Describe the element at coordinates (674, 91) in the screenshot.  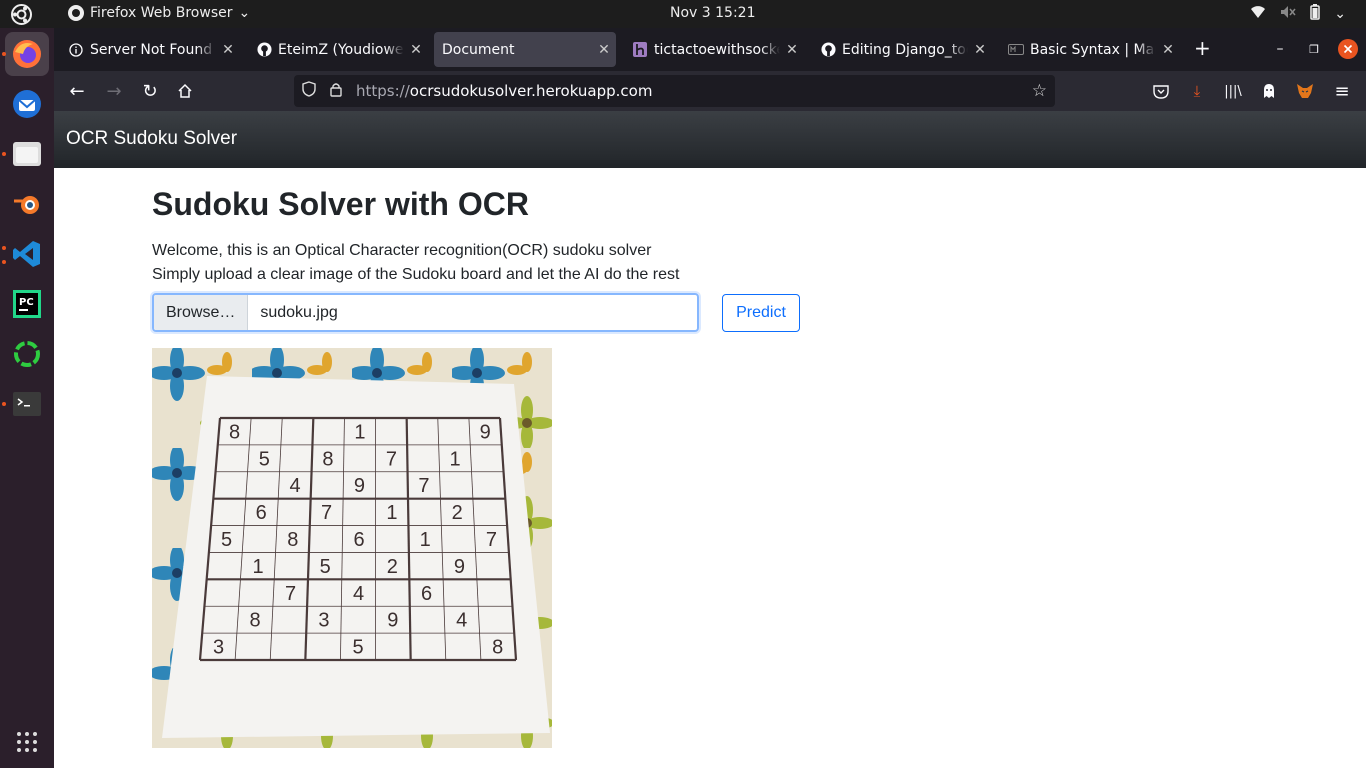
I see `url-bar: https://ocrsudokusolver.herokuapp.com ☆` at that location.